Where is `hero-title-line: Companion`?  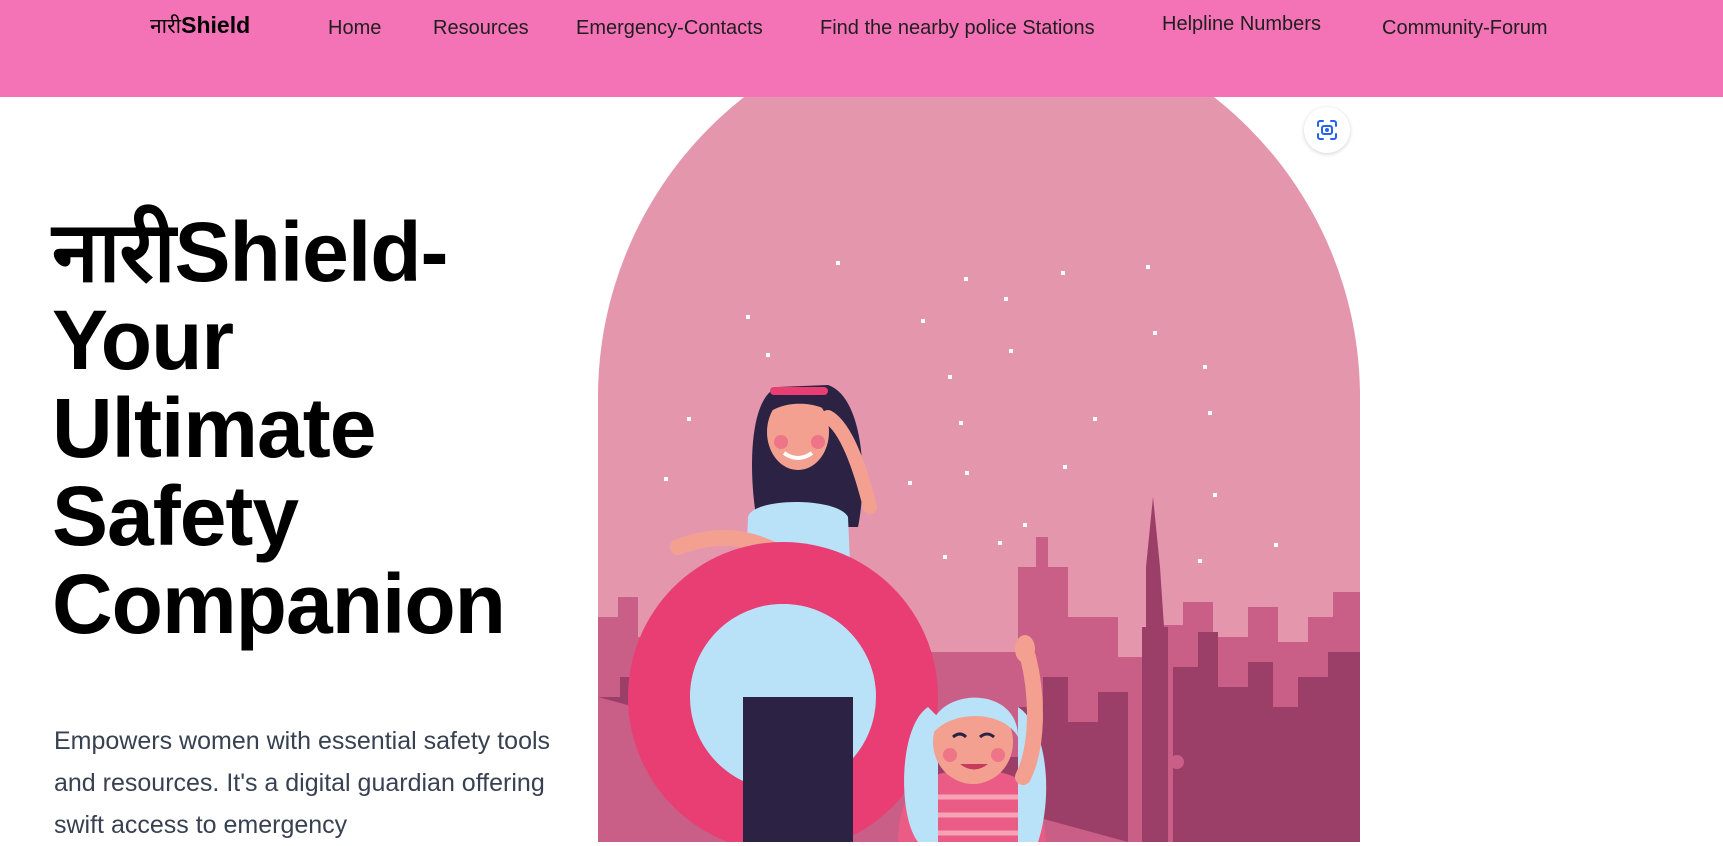
hero-title-line: Companion is located at coordinates (279, 604).